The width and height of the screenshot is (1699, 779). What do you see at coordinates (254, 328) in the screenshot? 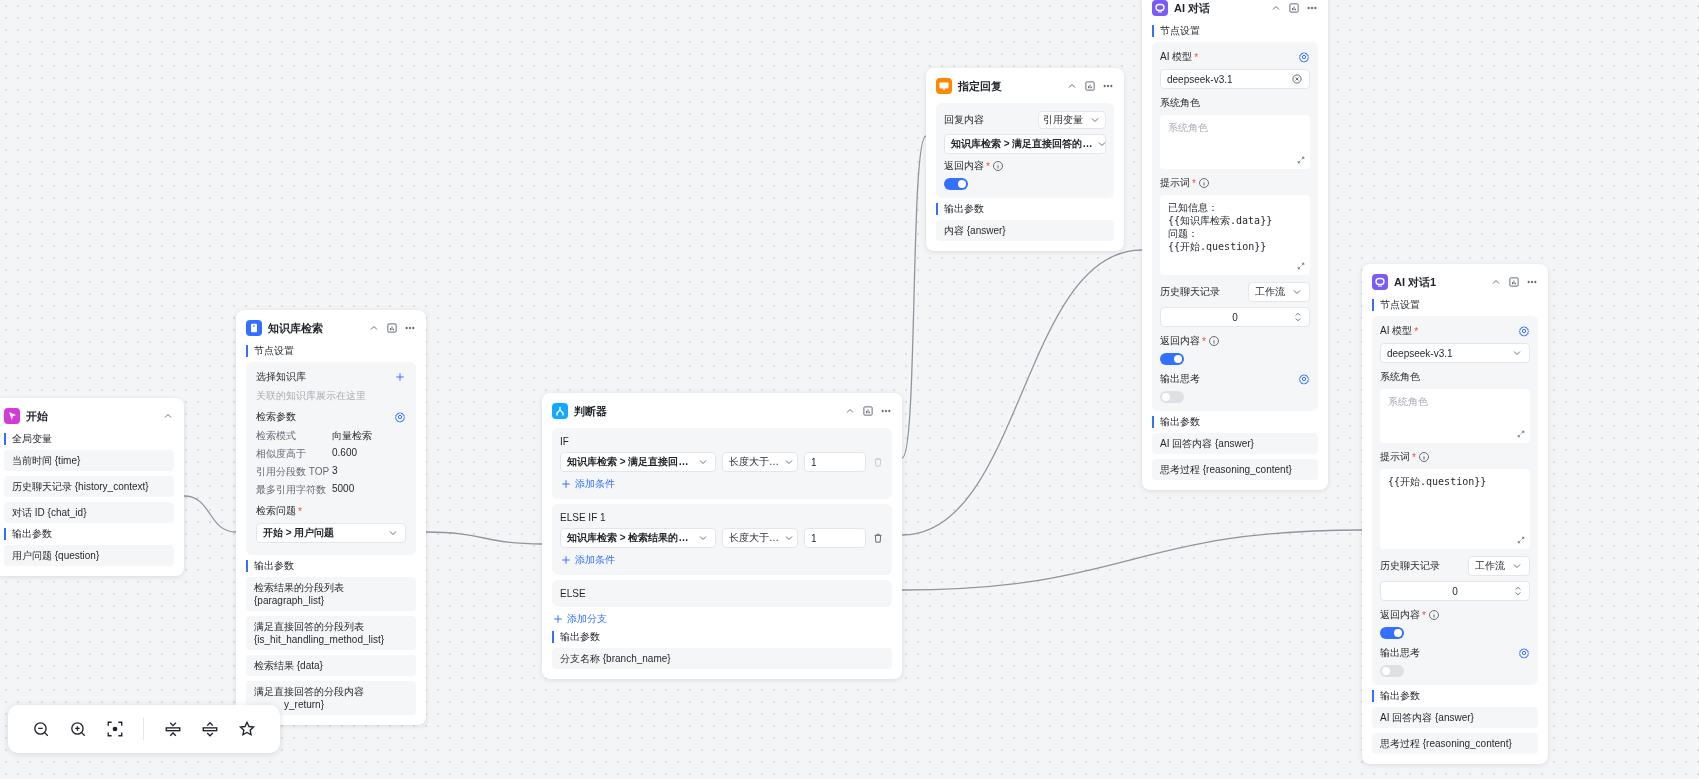
I see `book-icon` at bounding box center [254, 328].